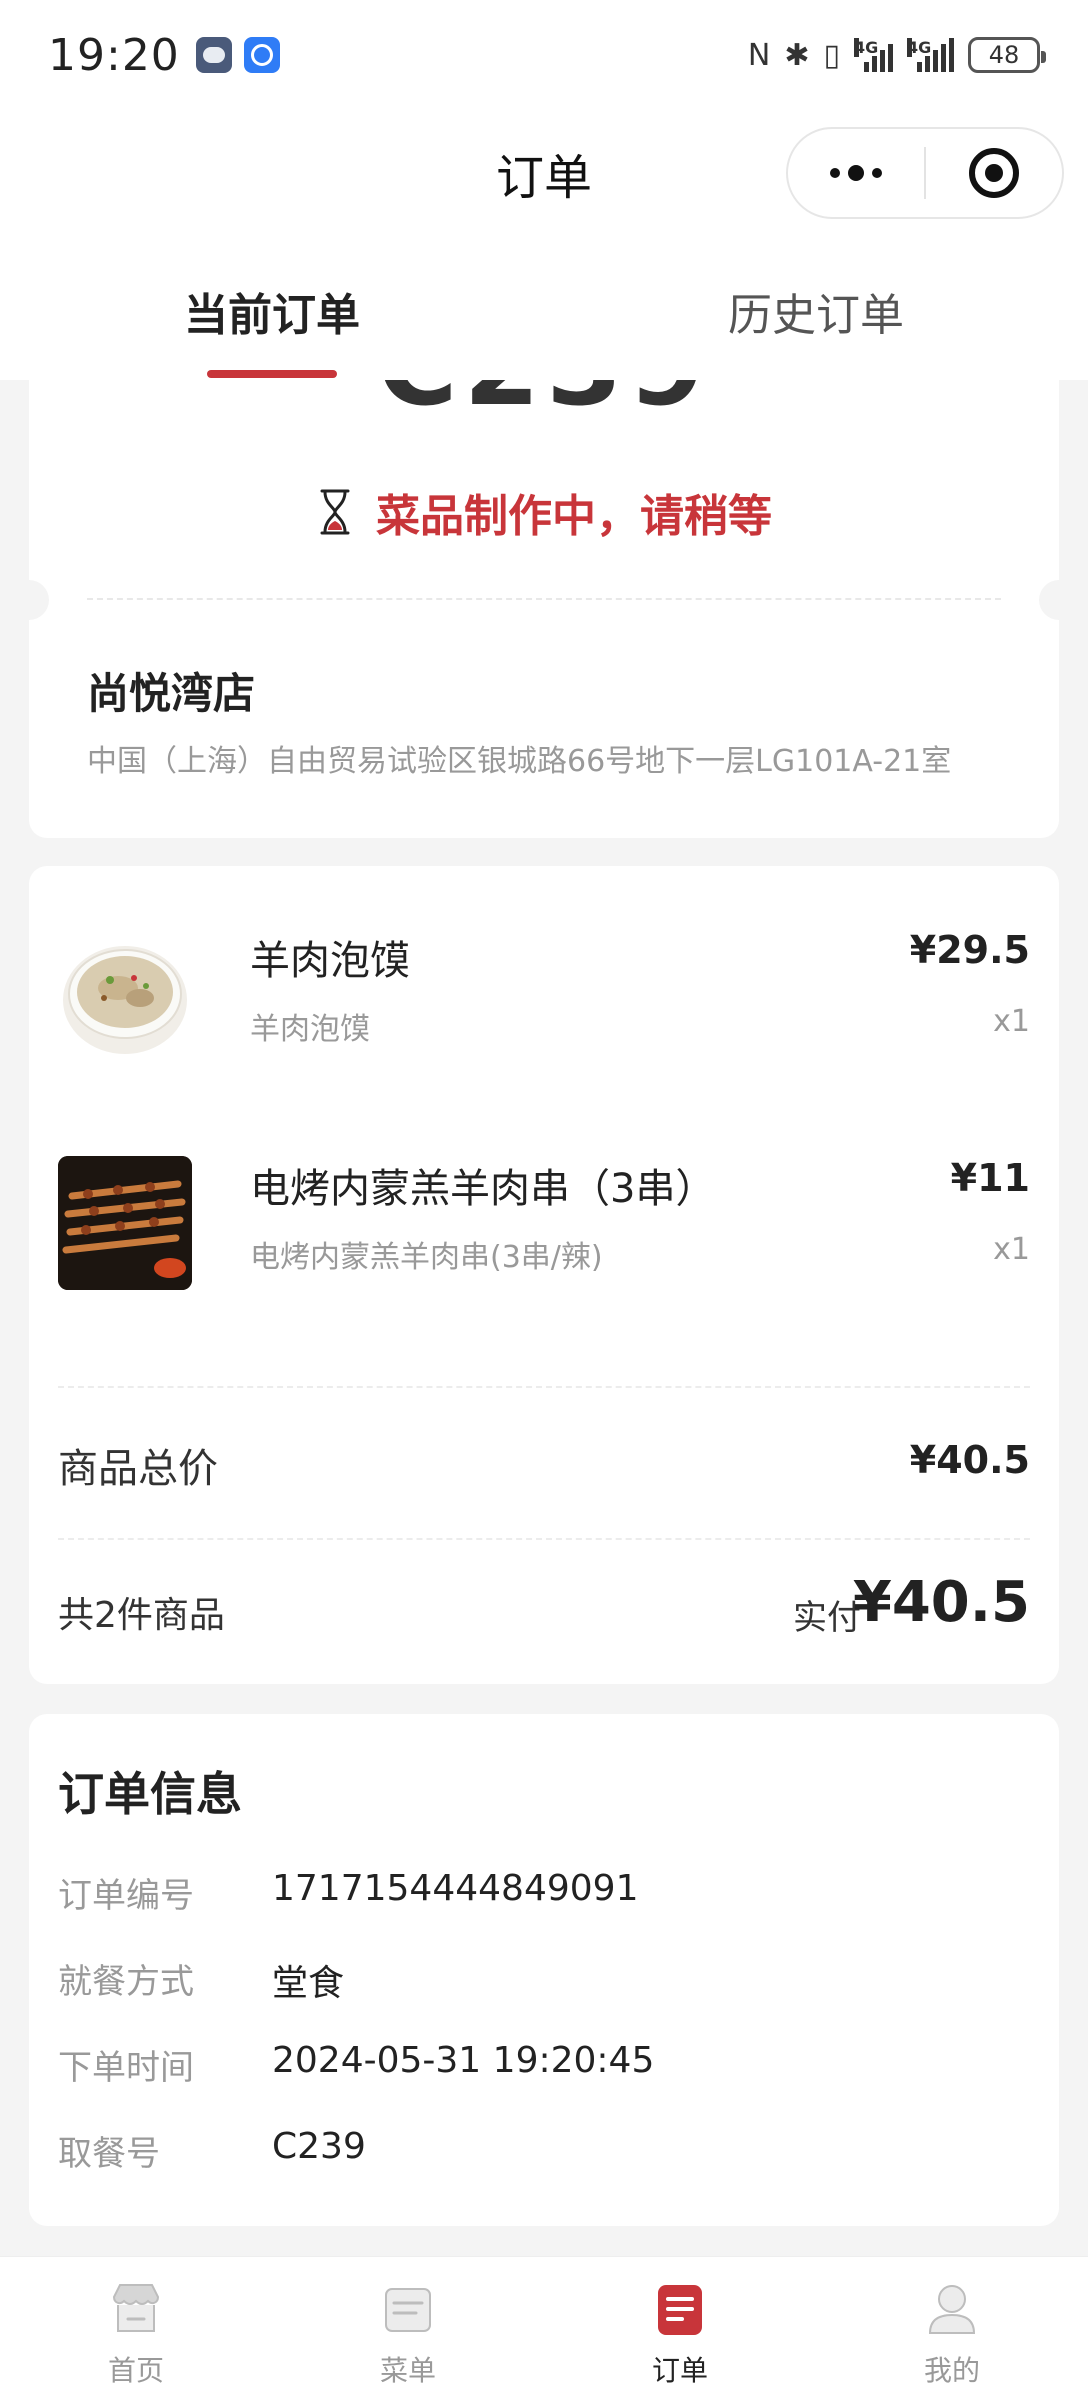 The height and width of the screenshot is (2400, 1088). I want to click on paid-amount: ¥40.5, so click(941, 1602).